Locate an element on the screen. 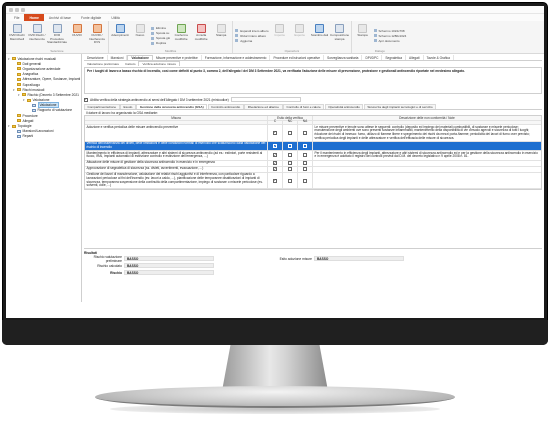  composizione-stampa-button: Composizione stampa is located at coordinates (339, 35).